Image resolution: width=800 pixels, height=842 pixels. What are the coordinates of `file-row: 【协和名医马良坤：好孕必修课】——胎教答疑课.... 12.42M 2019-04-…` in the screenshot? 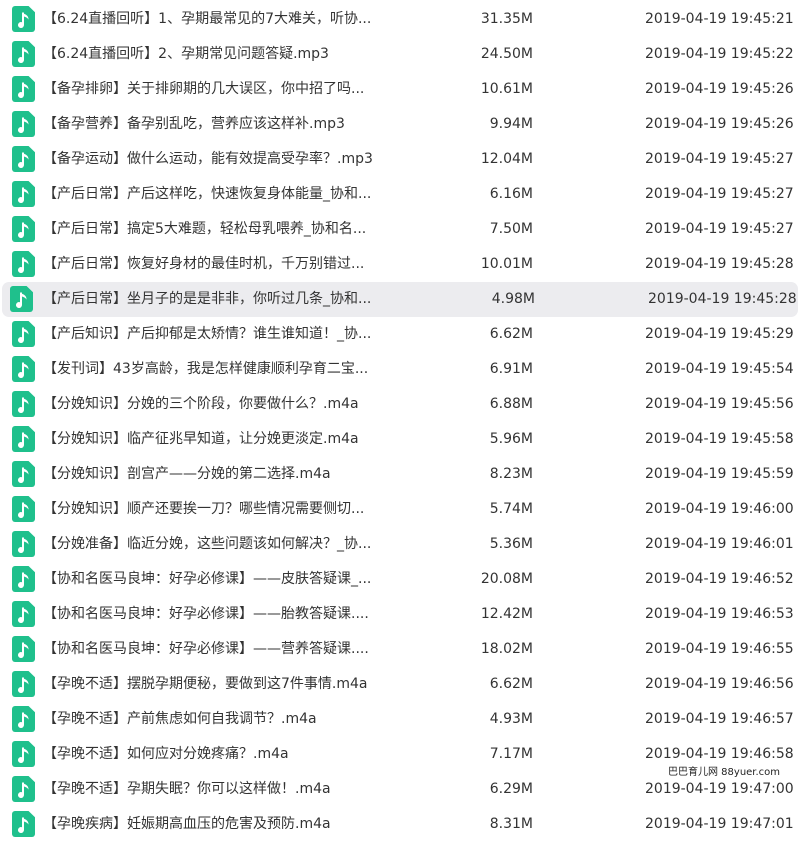 It's located at (400, 614).